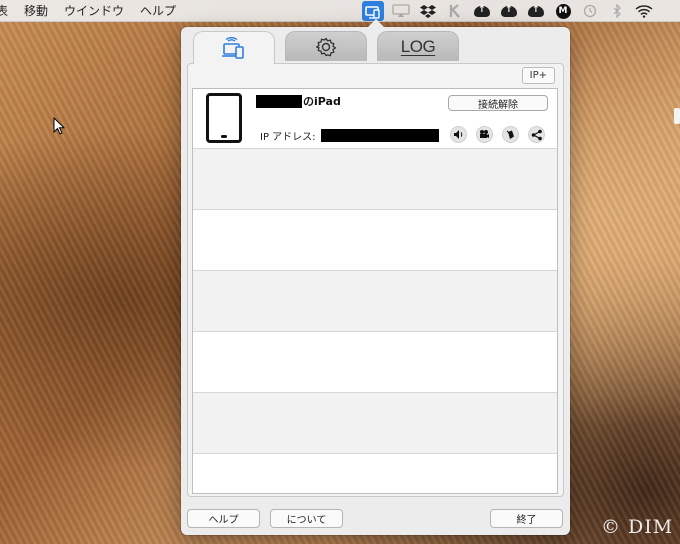 Image resolution: width=680 pixels, height=544 pixels. What do you see at coordinates (536, 134) in the screenshot?
I see `share-icon` at bounding box center [536, 134].